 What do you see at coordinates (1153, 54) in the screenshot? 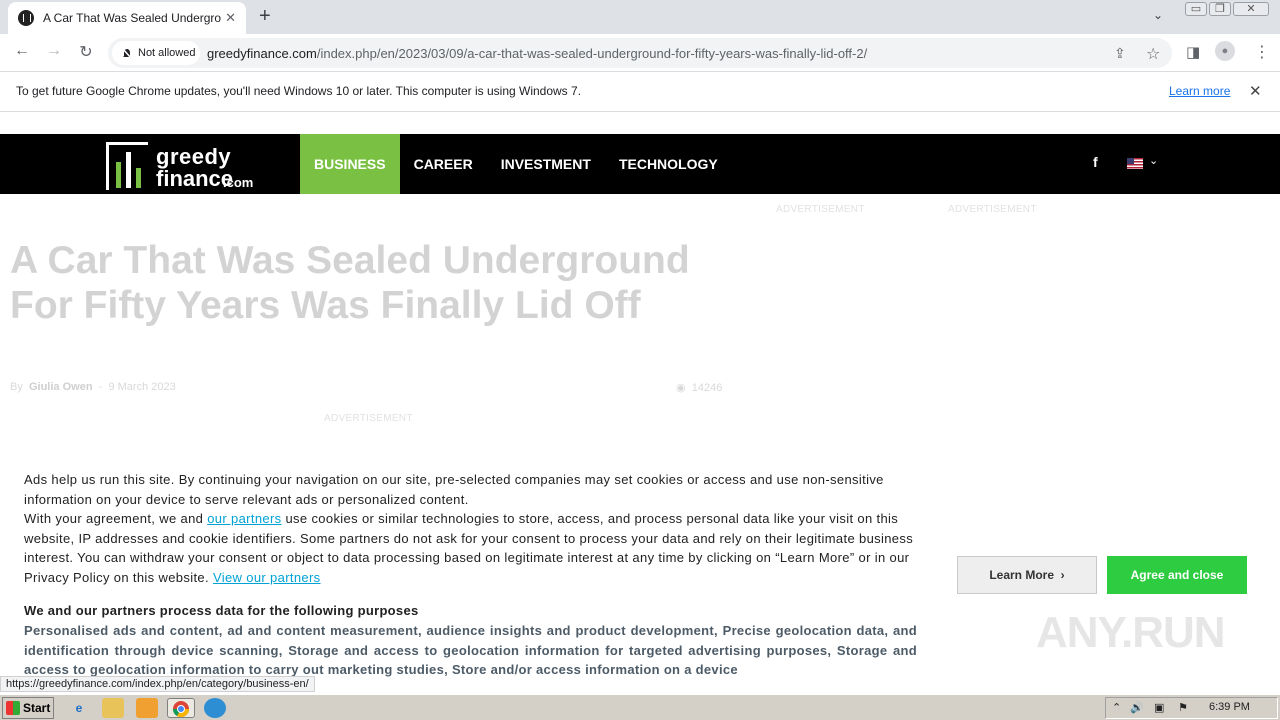
I see `bookmark-star-icon: ☆` at bounding box center [1153, 54].